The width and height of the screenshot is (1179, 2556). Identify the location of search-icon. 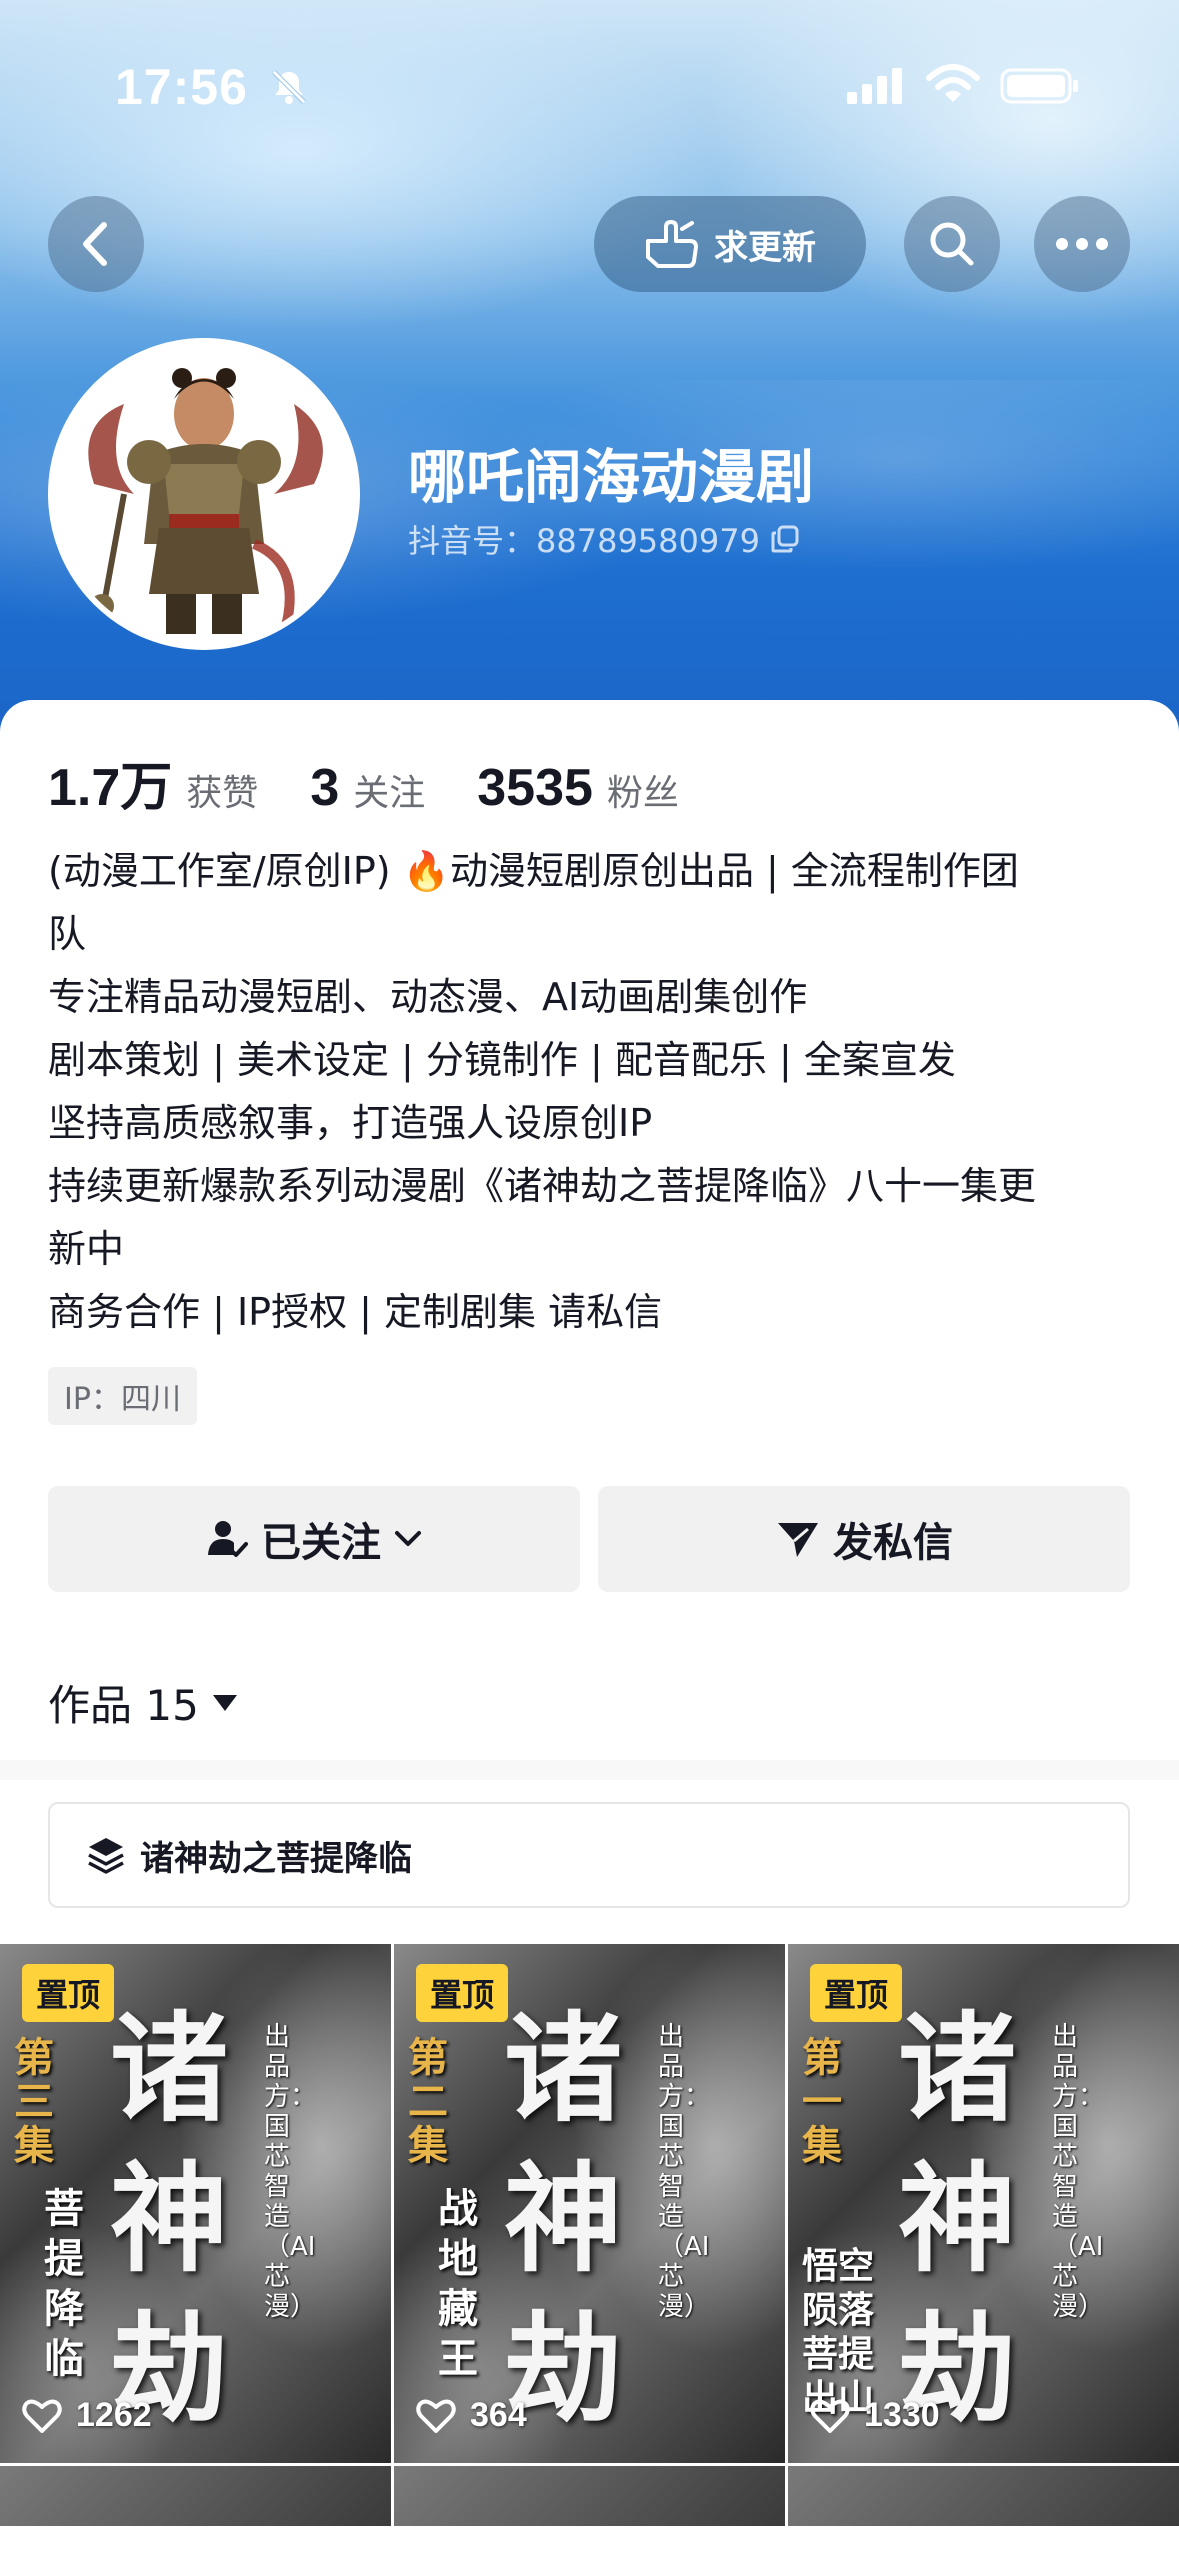
(952, 244).